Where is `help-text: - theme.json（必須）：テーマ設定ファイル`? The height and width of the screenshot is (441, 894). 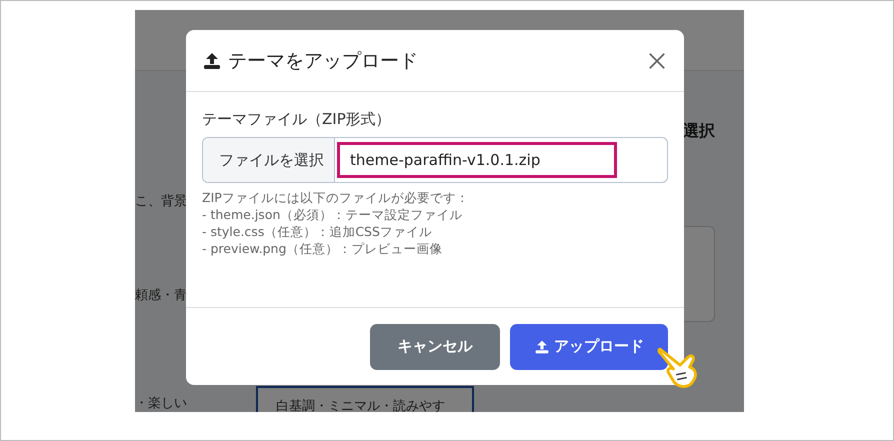
help-text: - theme.json（必須）：テーマ設定ファイル is located at coordinates (333, 214).